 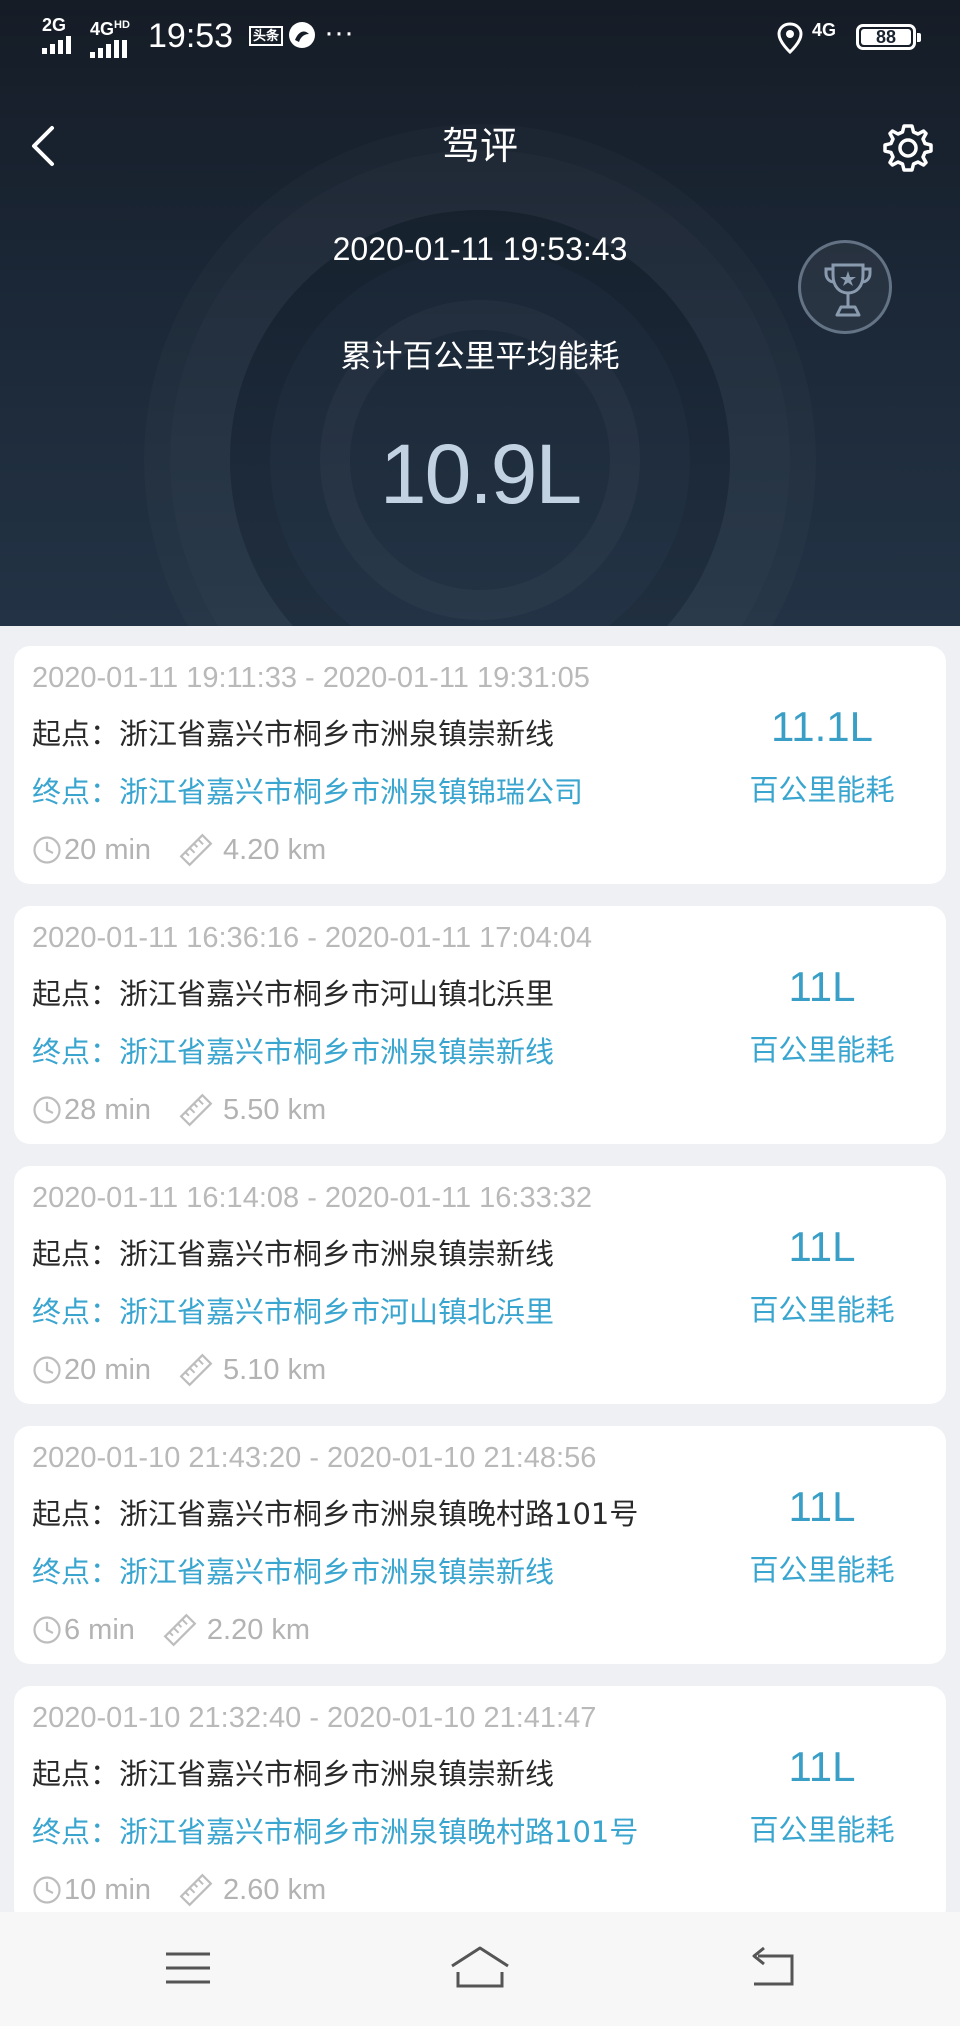 I want to click on signal-indicator-2: 4GHD, so click(x=111, y=37).